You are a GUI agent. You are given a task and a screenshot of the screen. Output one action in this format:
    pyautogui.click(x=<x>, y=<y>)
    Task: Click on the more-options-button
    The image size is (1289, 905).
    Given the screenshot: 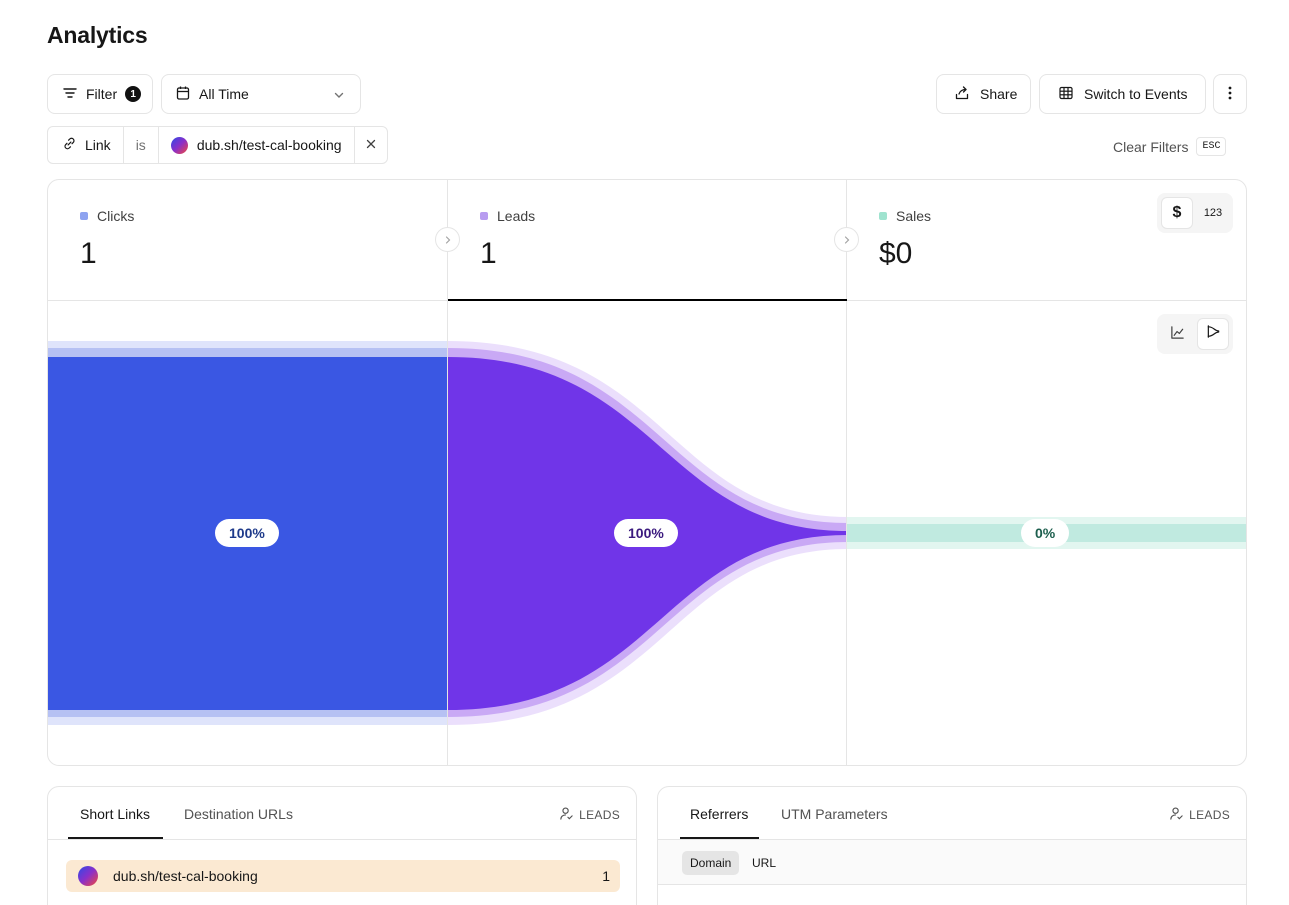 What is the action you would take?
    pyautogui.click(x=1230, y=94)
    